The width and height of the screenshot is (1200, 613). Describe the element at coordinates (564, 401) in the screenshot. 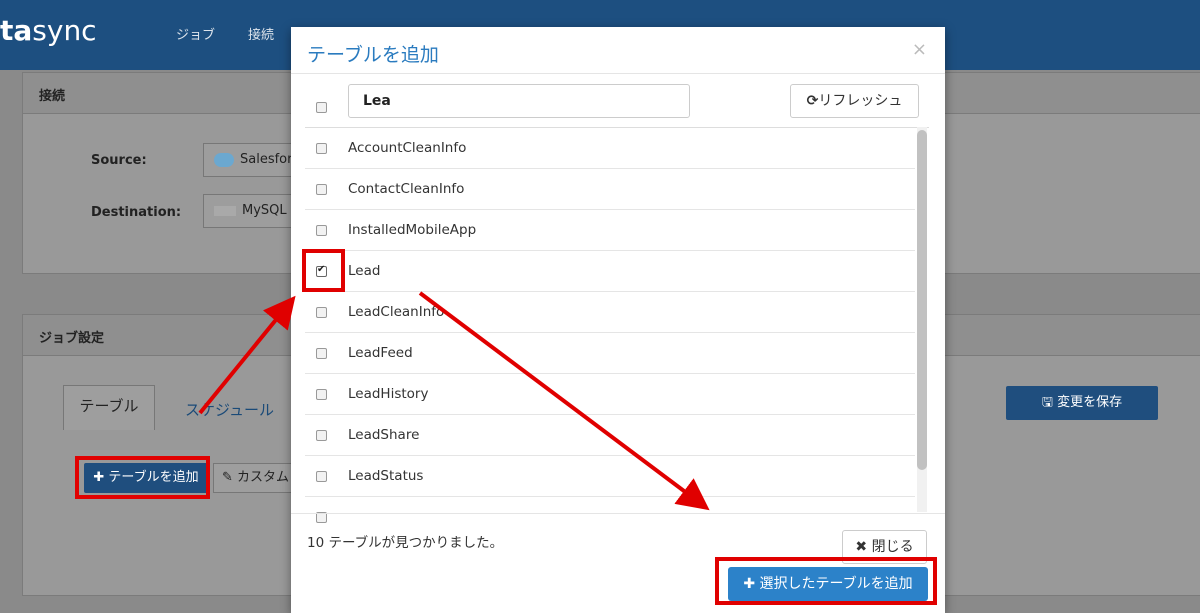

I see `arrow-to-add-button` at that location.